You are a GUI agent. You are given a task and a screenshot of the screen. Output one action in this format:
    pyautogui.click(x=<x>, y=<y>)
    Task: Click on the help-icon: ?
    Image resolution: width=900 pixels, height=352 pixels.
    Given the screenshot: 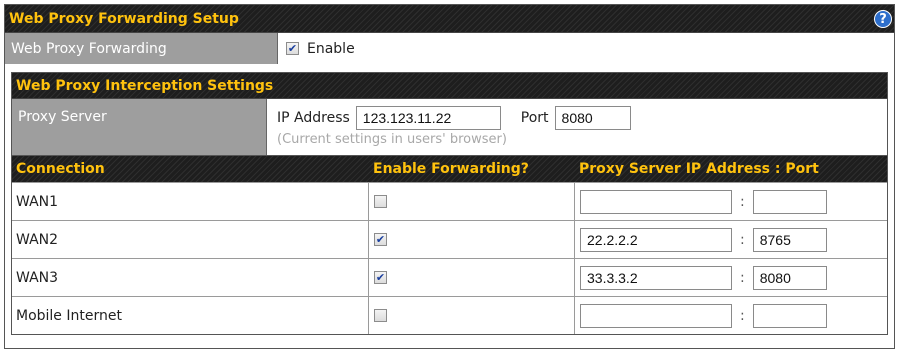 What is the action you would take?
    pyautogui.click(x=883, y=19)
    